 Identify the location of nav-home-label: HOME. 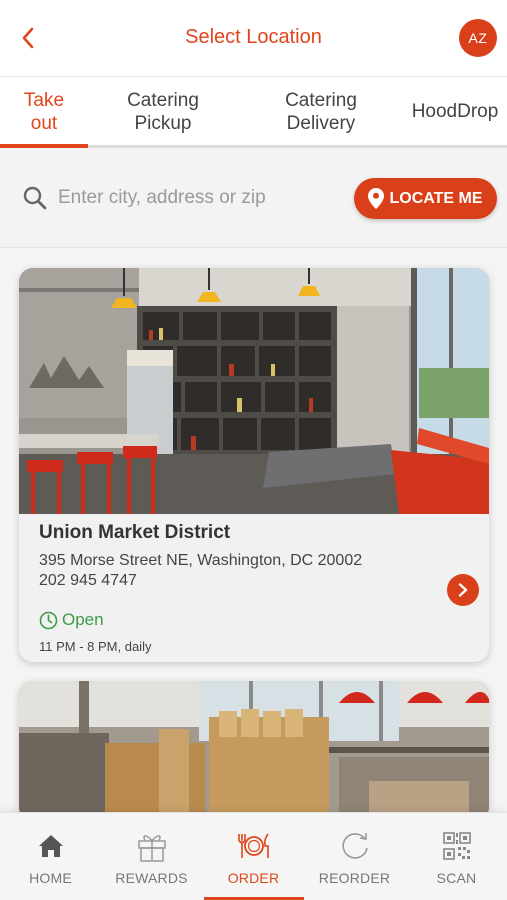
(50, 878).